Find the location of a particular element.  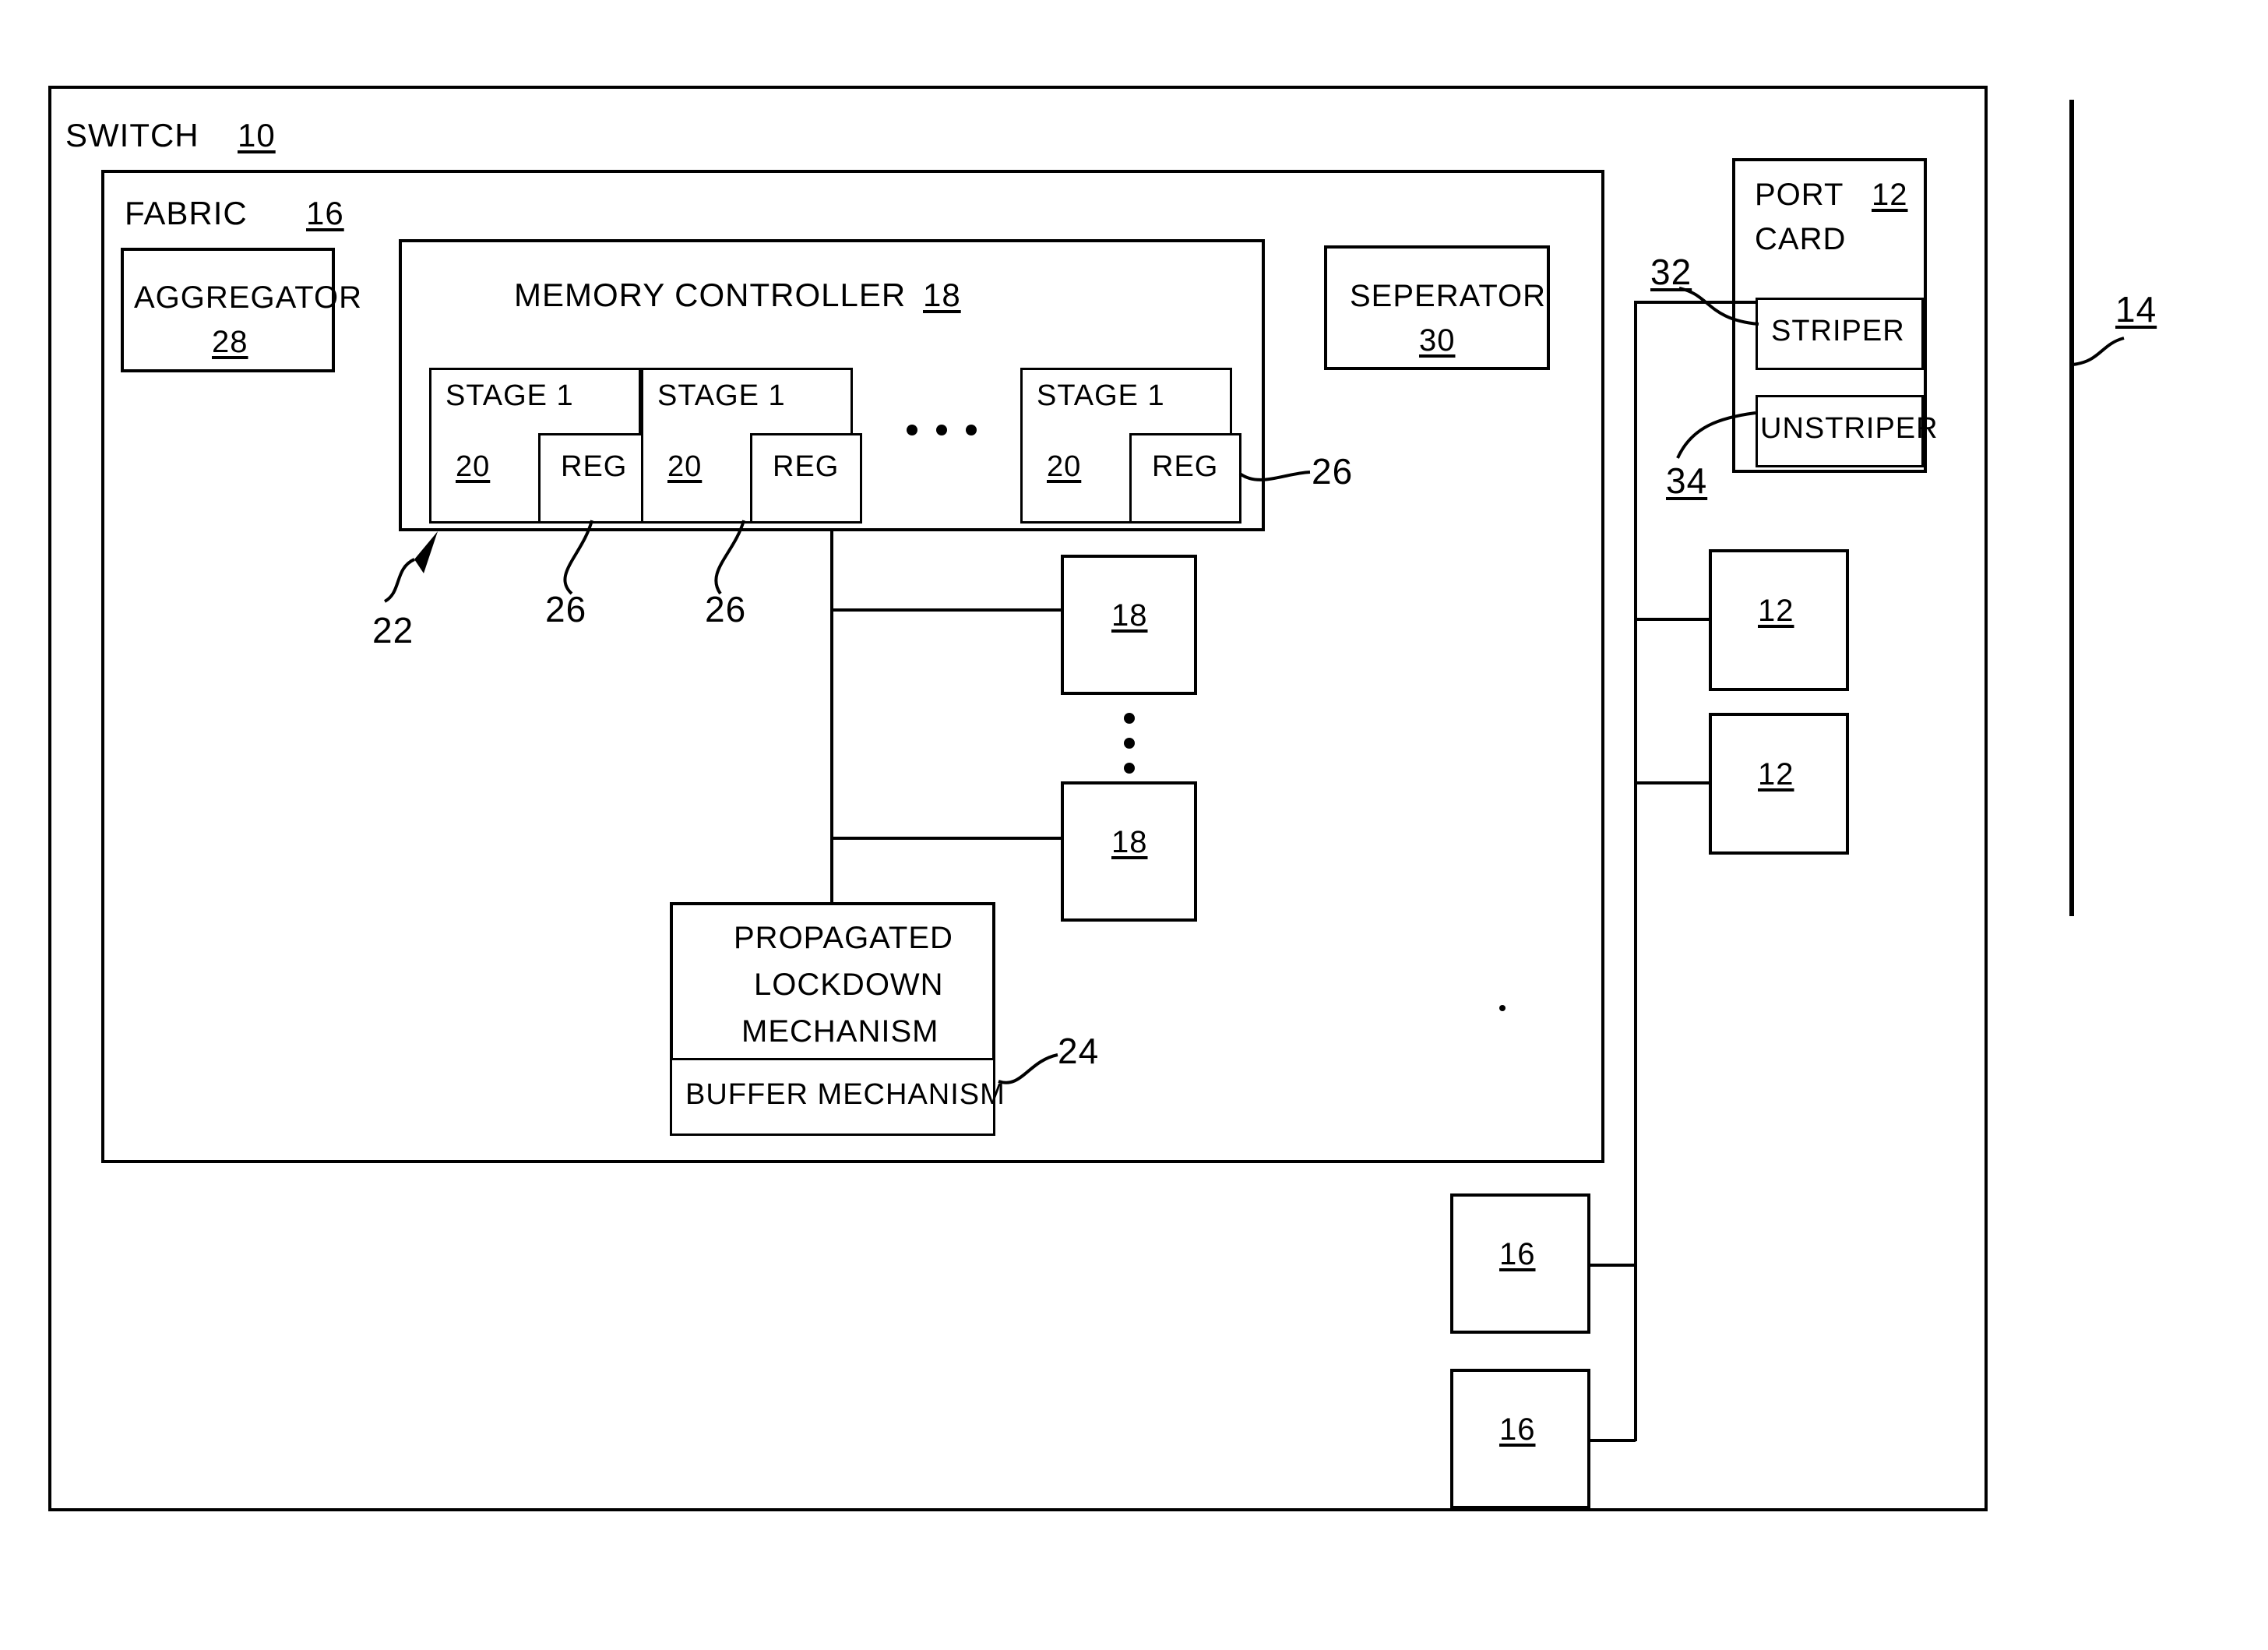

port-card-bus-top-stub is located at coordinates (1695, 302).